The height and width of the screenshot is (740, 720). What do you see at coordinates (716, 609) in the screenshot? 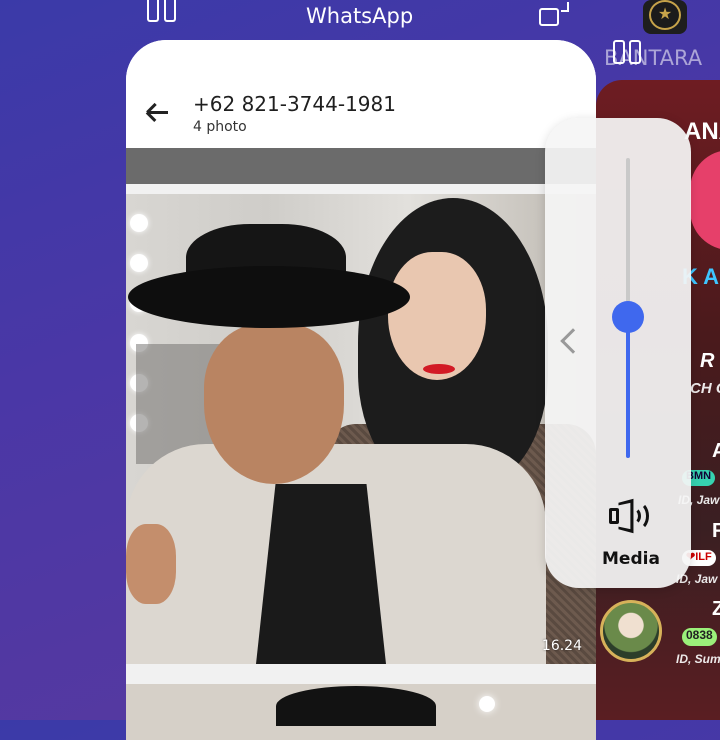
I see `viewer-name: Z` at bounding box center [716, 609].